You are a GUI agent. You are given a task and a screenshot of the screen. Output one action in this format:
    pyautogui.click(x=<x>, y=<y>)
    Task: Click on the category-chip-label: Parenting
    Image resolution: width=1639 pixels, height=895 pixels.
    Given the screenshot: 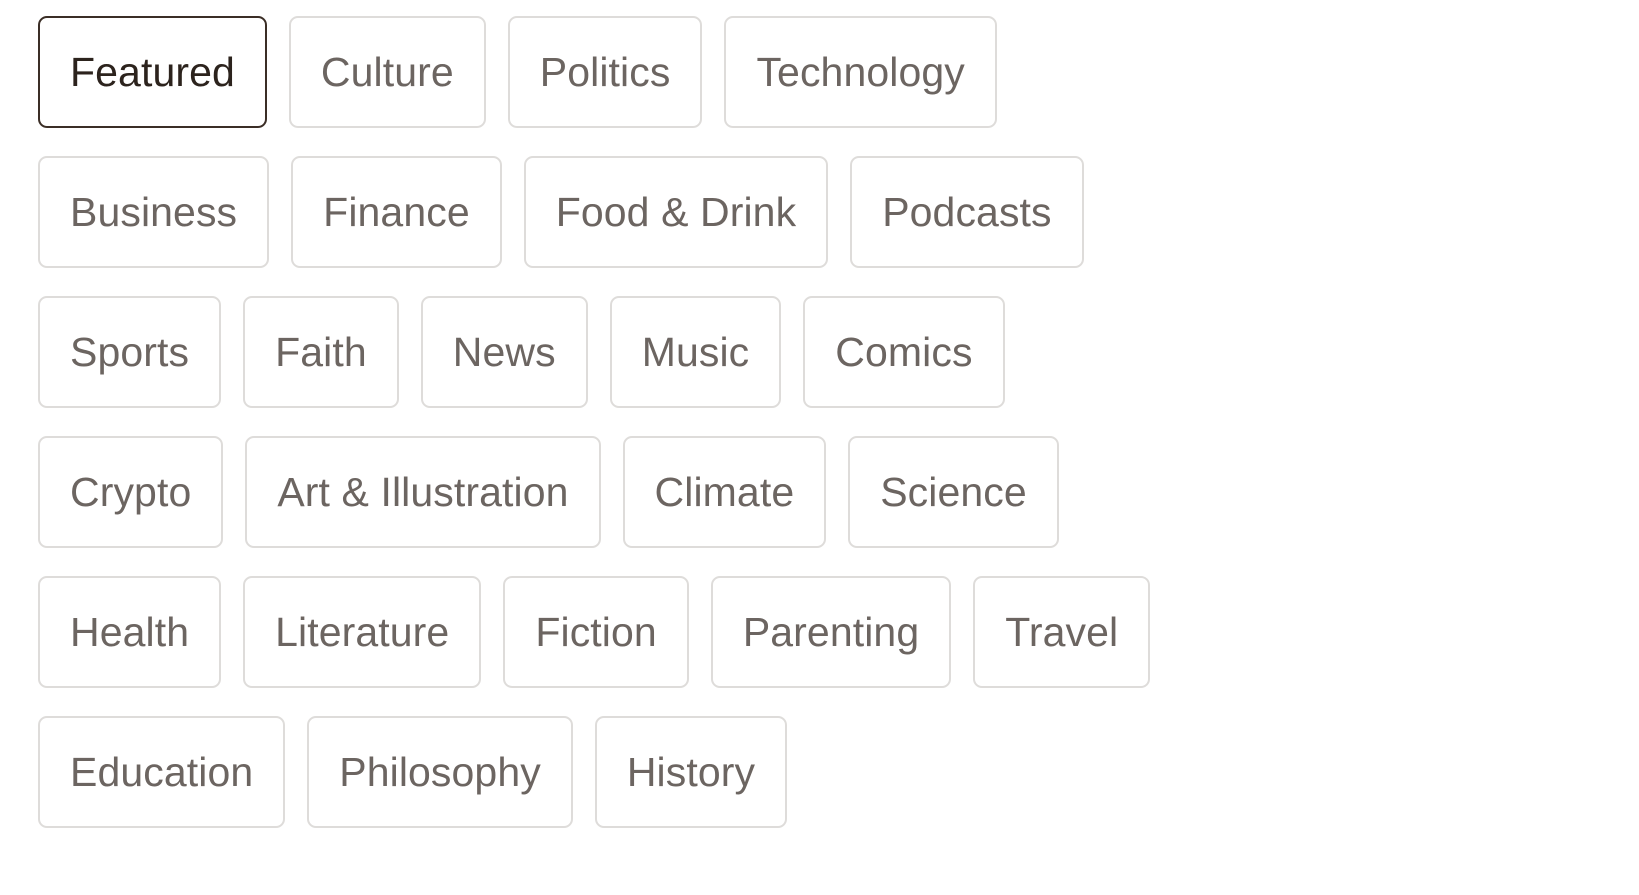 What is the action you would take?
    pyautogui.click(x=831, y=631)
    